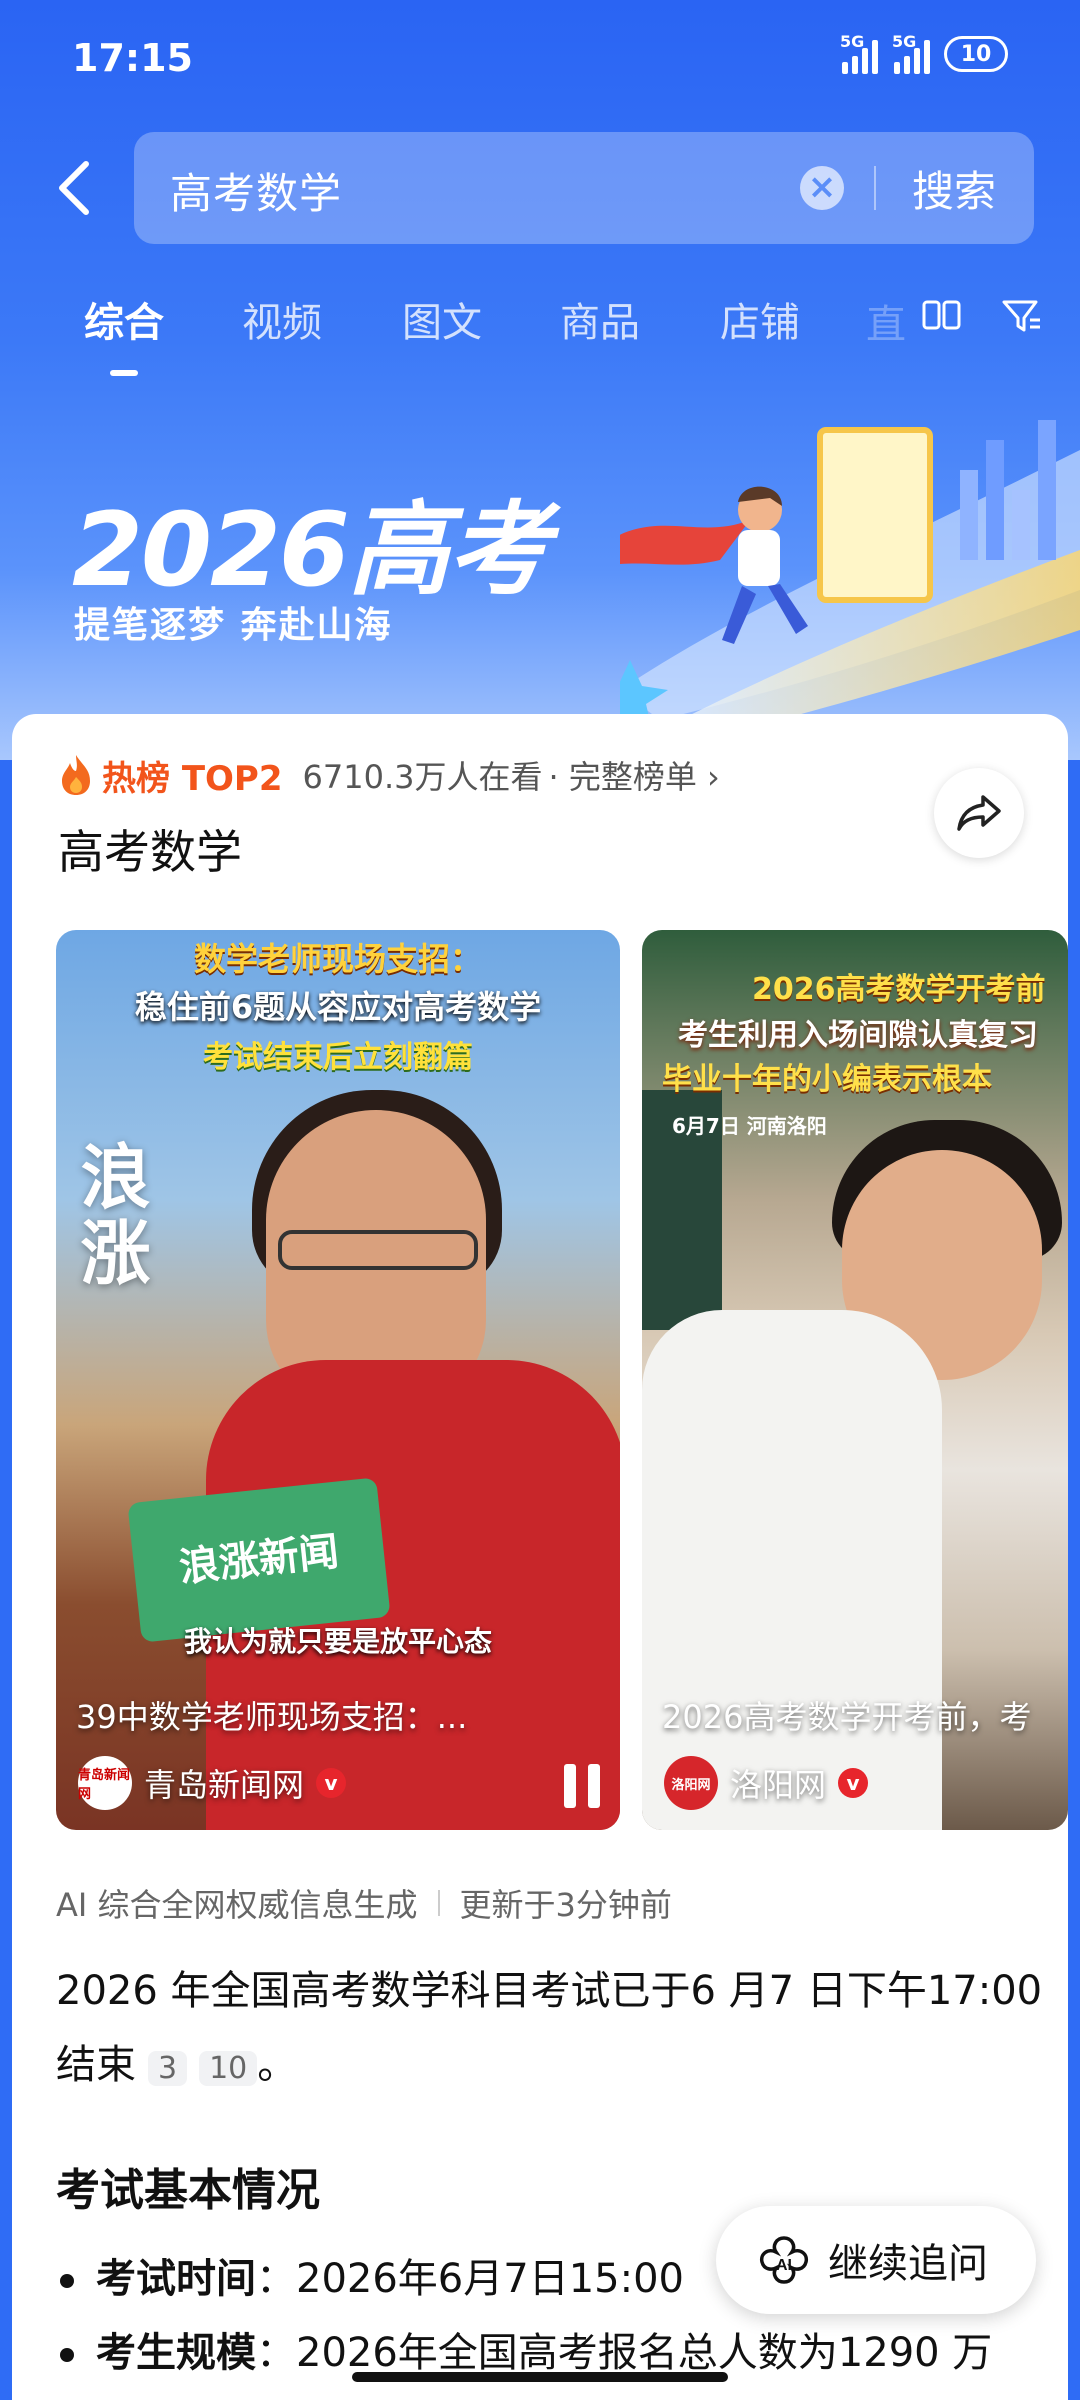  Describe the element at coordinates (942, 316) in the screenshot. I see `layout-toggle-icon` at that location.